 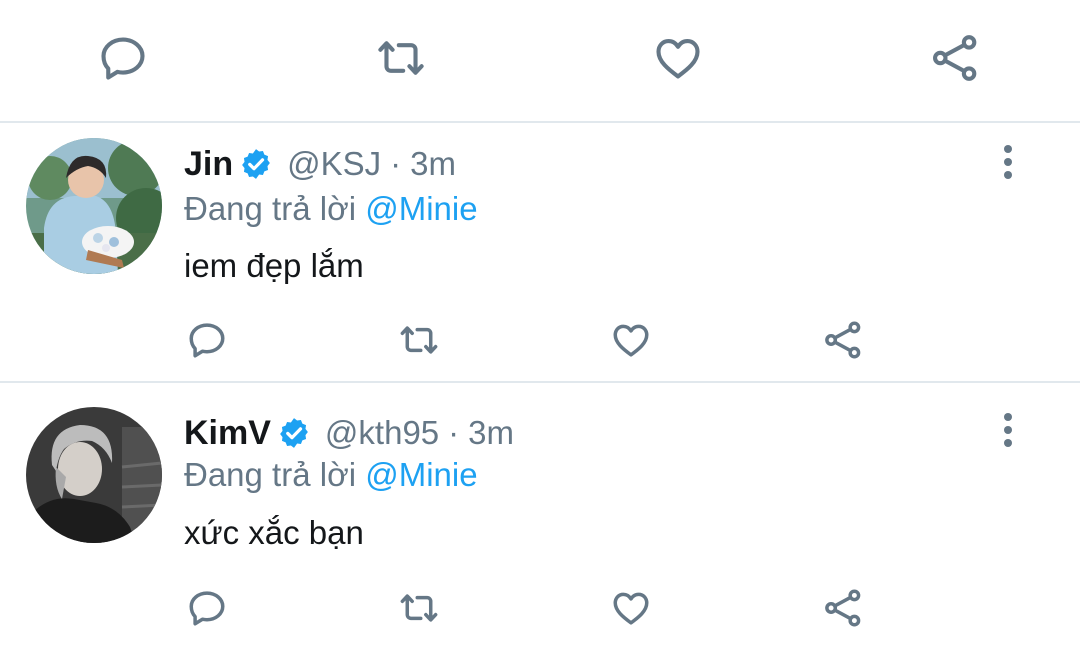 I want to click on reply-header: KimV @kth95 · 3m, so click(x=349, y=433).